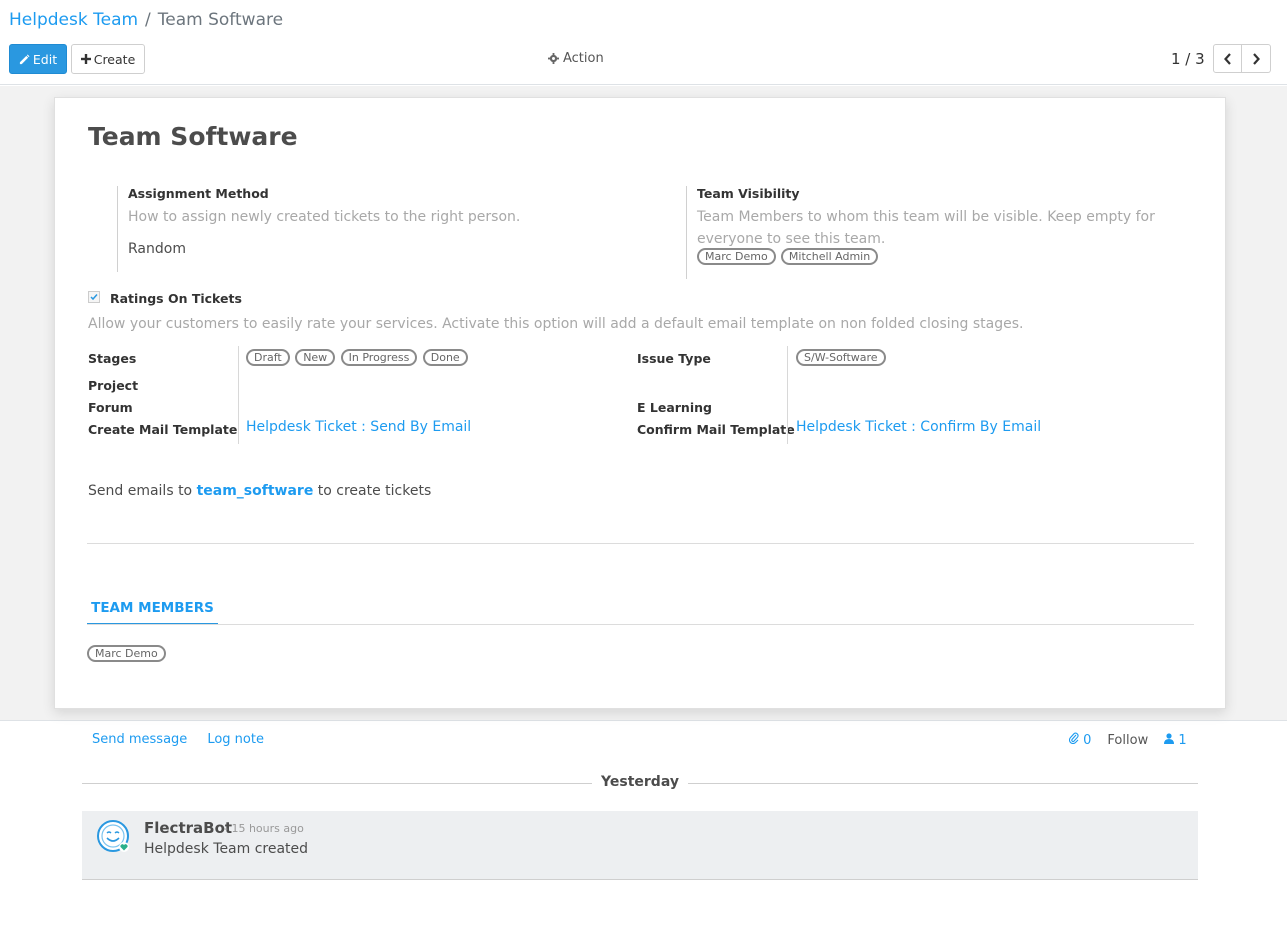 The image size is (1287, 931). Describe the element at coordinates (736, 256) in the screenshot. I see `visibility-tag: Marc Demo` at that location.